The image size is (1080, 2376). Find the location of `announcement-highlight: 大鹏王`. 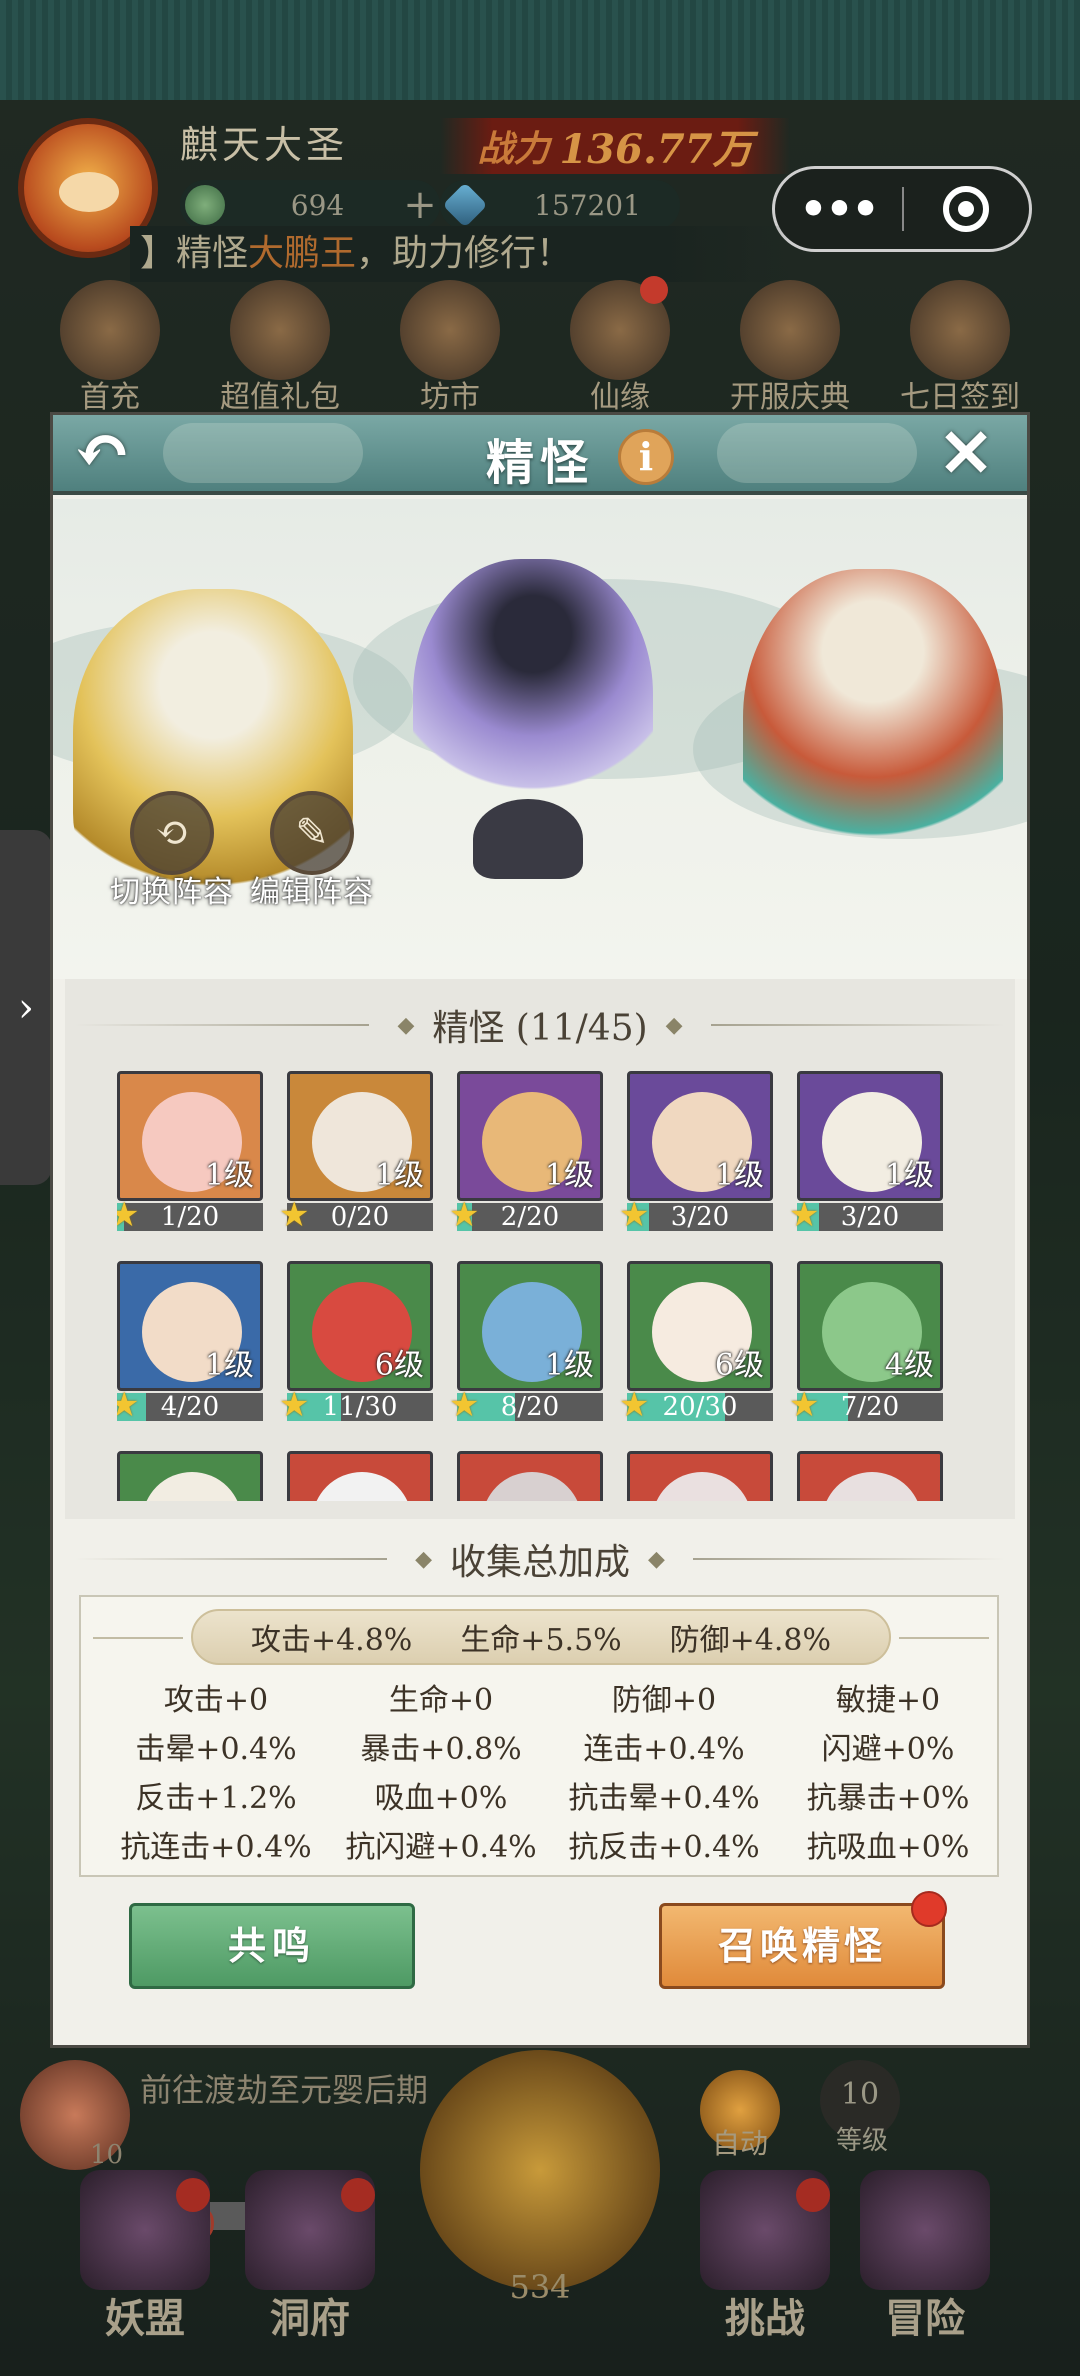

announcement-highlight: 大鹏王 is located at coordinates (302, 253).